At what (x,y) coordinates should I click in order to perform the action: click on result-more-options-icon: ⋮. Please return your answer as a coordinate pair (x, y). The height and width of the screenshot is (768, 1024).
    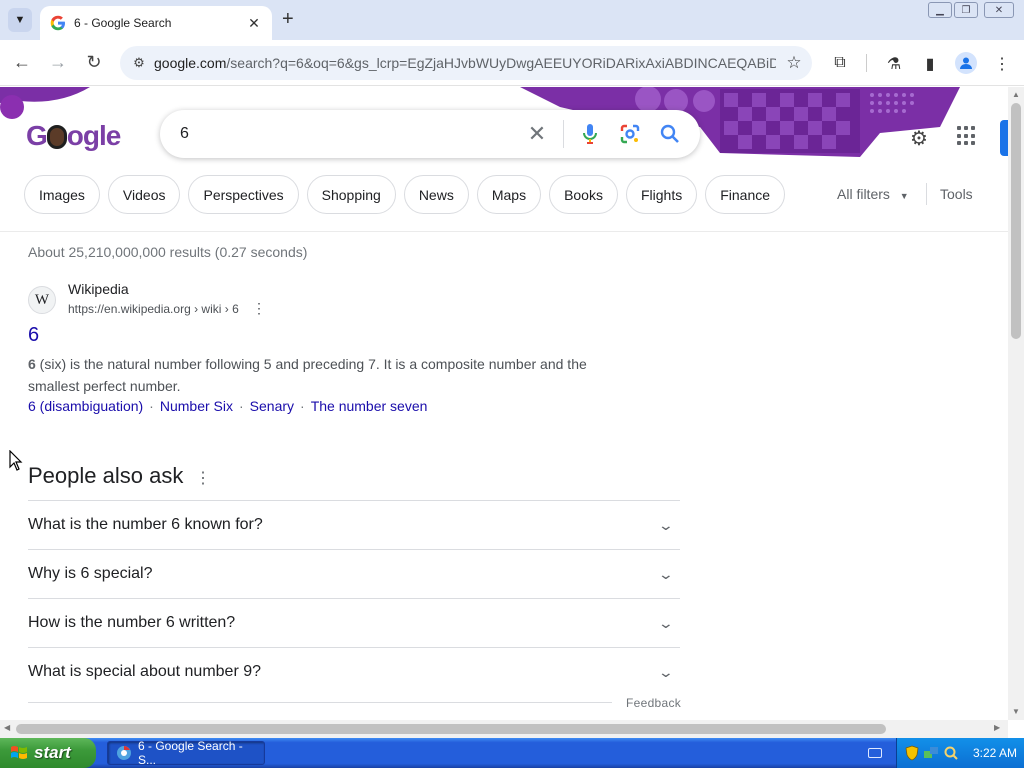
    Looking at the image, I should click on (259, 308).